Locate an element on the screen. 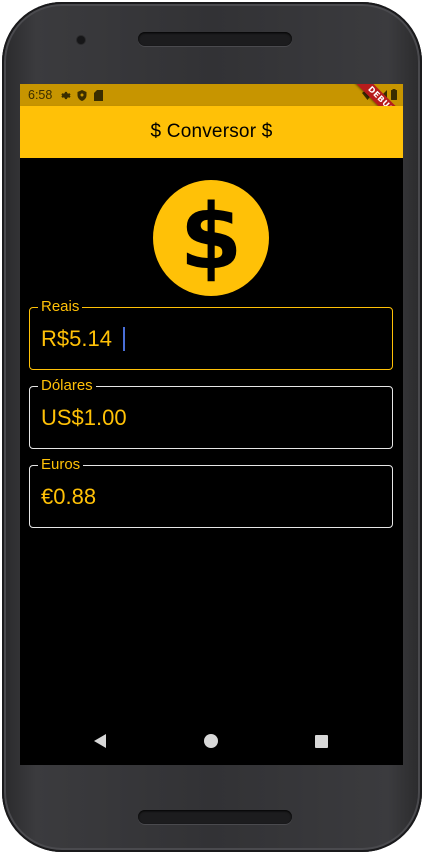  dollar-circle-icon: $ is located at coordinates (211, 238).